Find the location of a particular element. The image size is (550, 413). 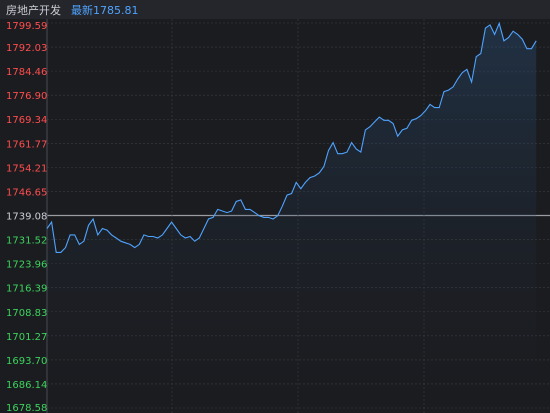

y-tick-label: 1708.83 is located at coordinates (26, 313).